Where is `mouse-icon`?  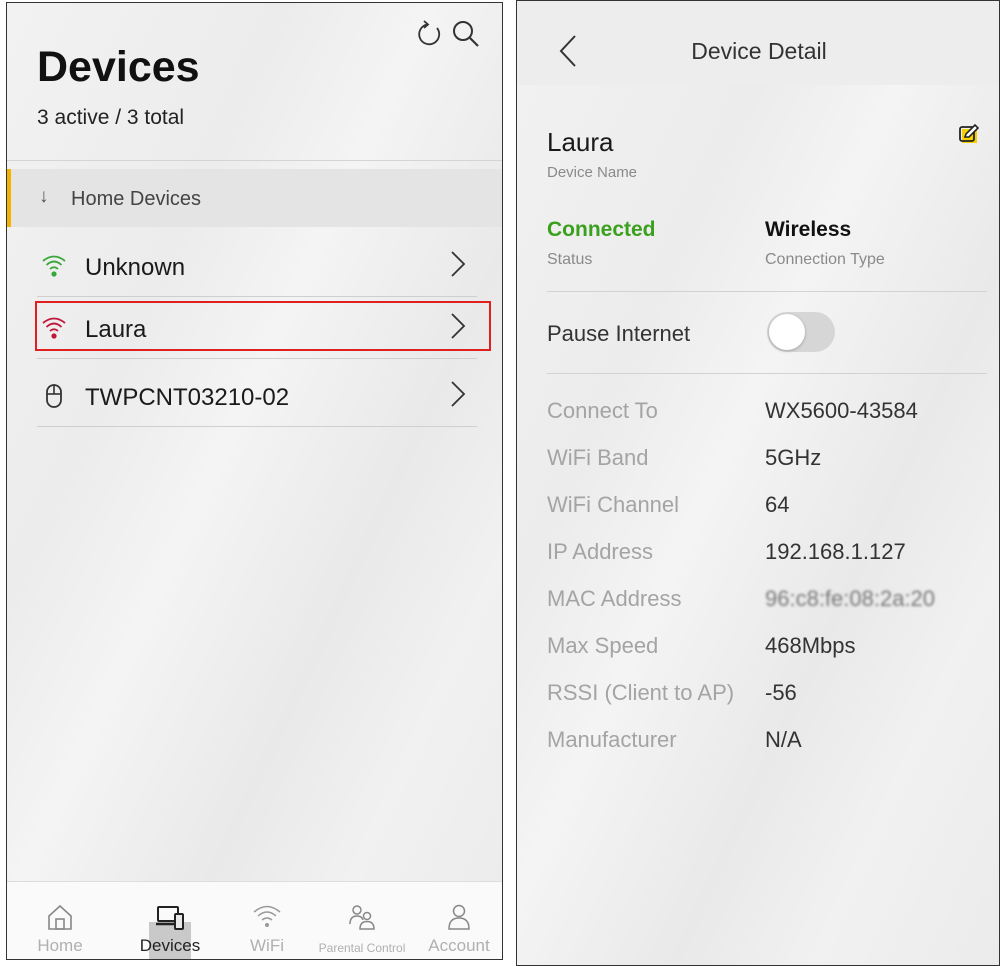
mouse-icon is located at coordinates (54, 396).